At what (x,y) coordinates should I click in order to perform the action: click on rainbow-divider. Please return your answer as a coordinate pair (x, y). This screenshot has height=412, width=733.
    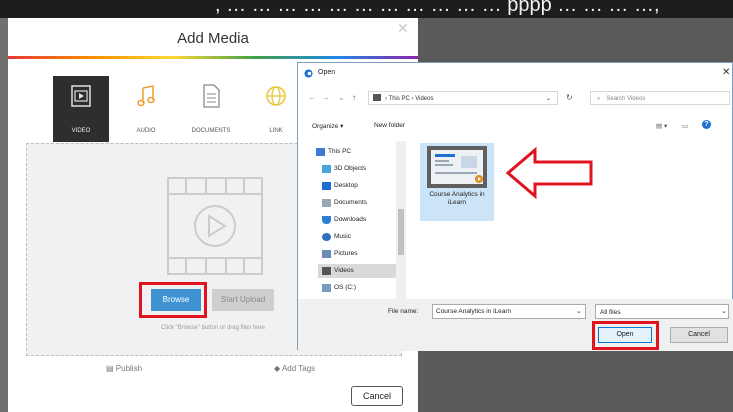
    Looking at the image, I should click on (213, 57).